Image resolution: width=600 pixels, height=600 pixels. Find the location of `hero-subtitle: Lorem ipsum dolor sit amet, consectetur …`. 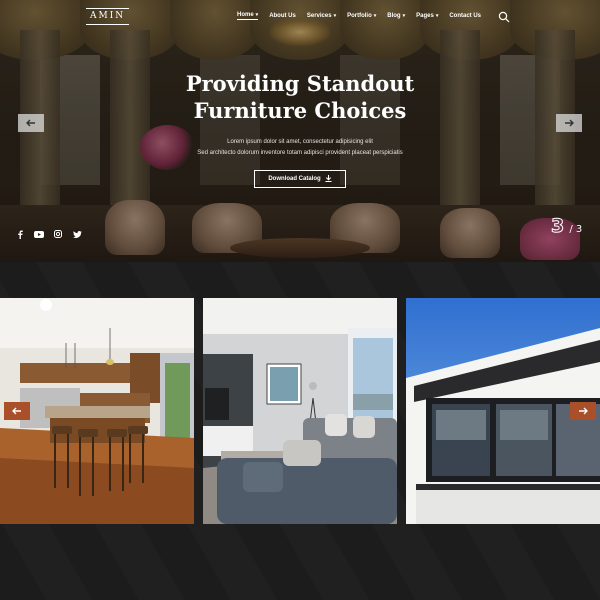

hero-subtitle: Lorem ipsum dolor sit amet, consectetur … is located at coordinates (300, 148).